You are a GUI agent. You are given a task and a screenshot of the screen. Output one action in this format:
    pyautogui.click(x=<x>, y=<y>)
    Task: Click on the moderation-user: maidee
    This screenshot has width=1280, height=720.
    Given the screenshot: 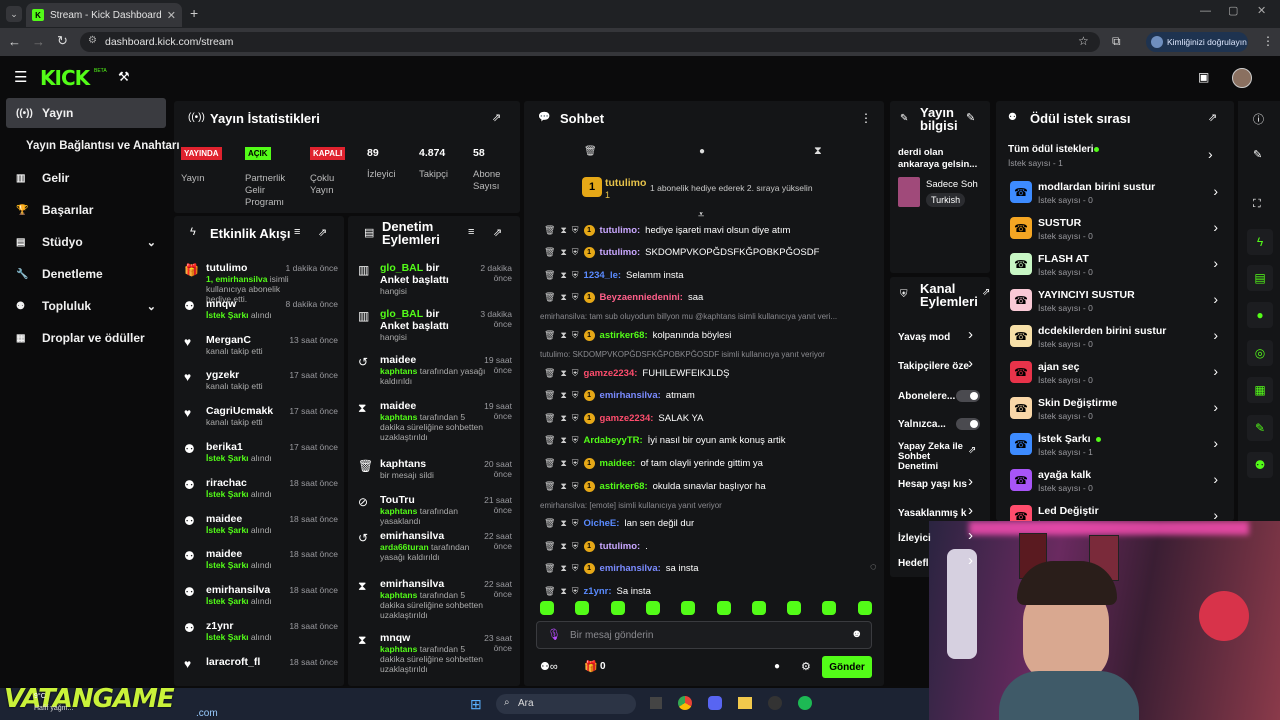 What is the action you would take?
    pyautogui.click(x=398, y=406)
    